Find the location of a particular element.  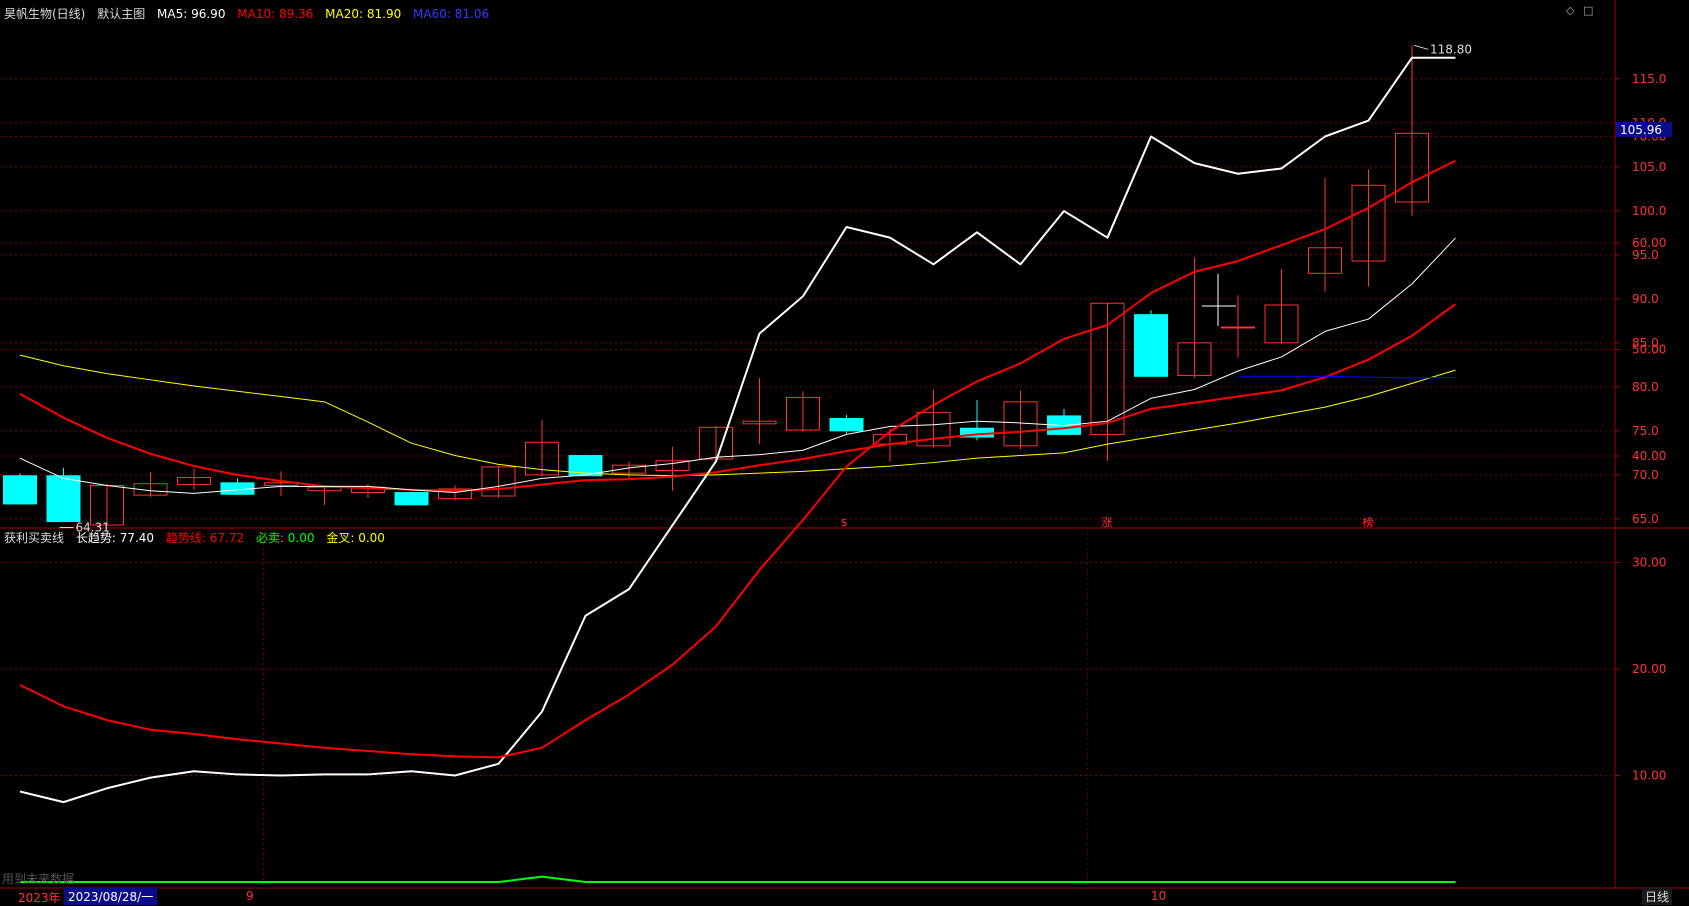

diamond-icon: ◇ is located at coordinates (1570, 10).